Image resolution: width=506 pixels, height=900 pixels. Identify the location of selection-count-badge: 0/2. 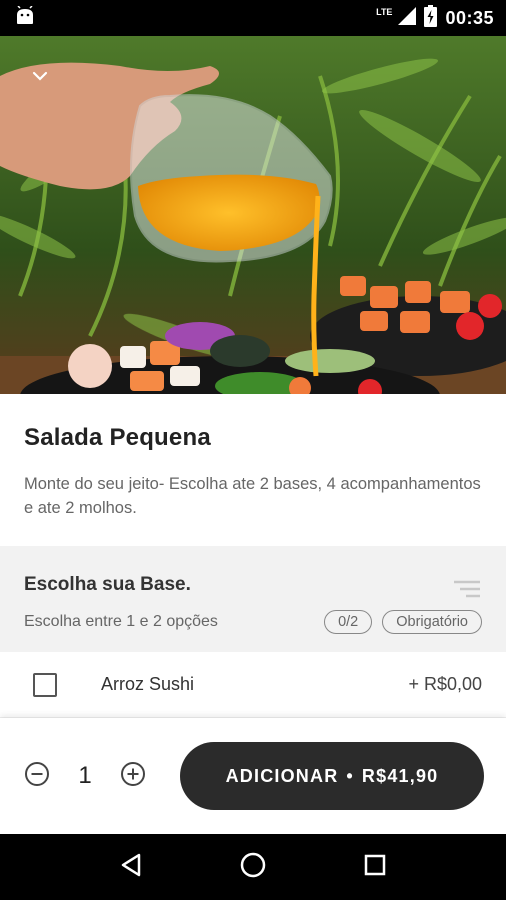
(348, 622).